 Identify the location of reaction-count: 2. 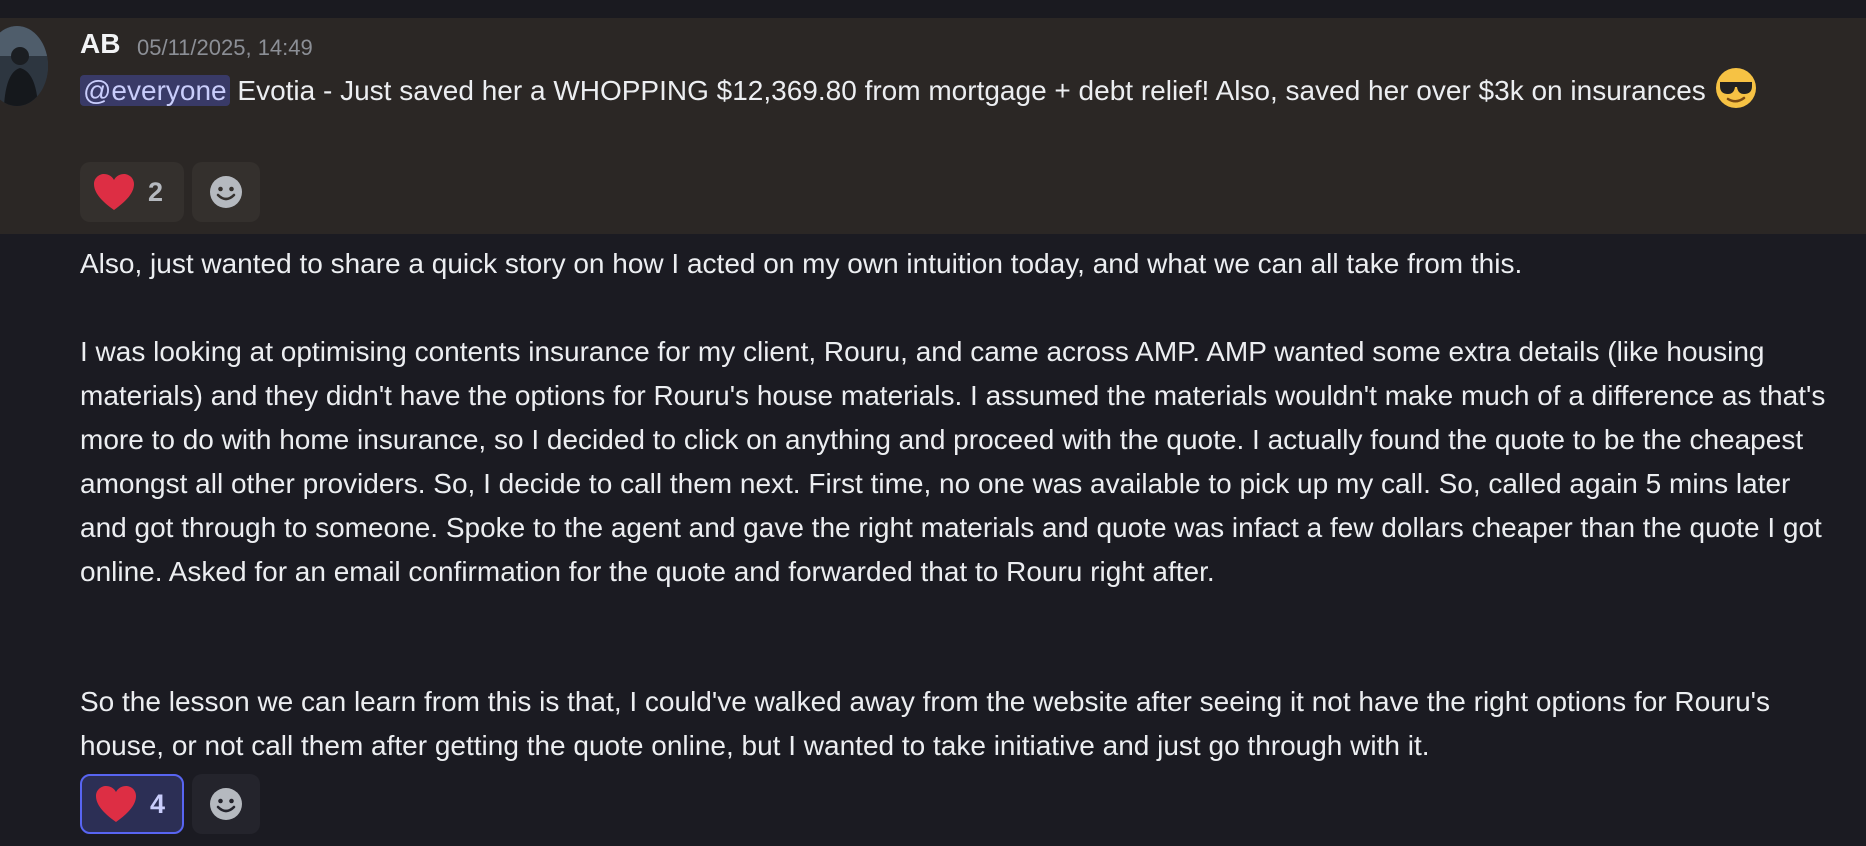
(156, 191).